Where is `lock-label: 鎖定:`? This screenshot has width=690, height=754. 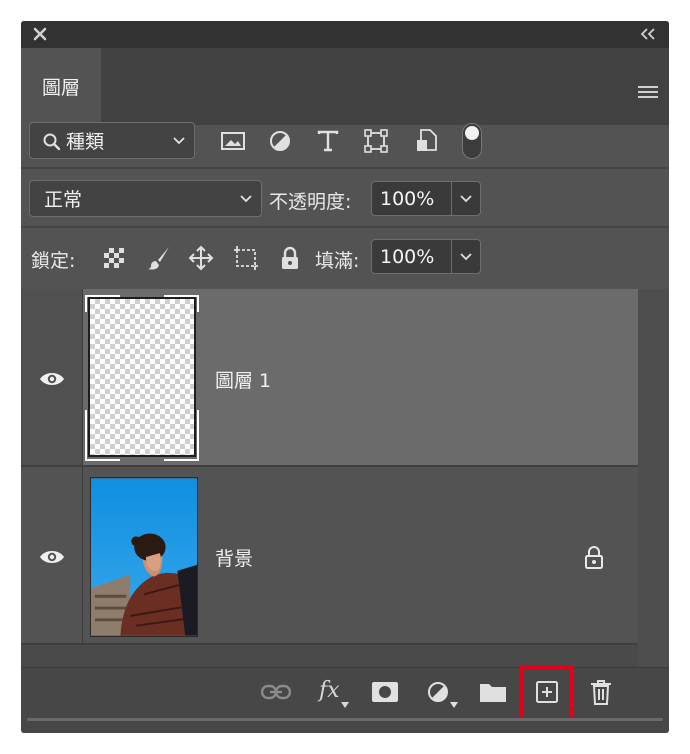
lock-label: 鎖定: is located at coordinates (53, 261).